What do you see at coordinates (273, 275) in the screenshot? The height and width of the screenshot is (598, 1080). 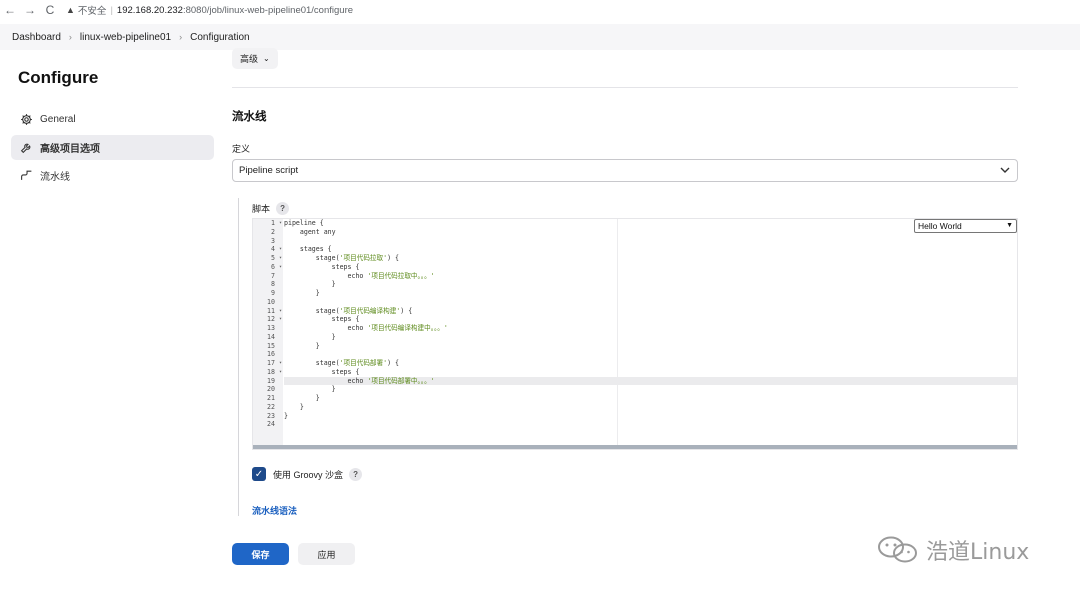 I see `line-number: 7` at bounding box center [273, 275].